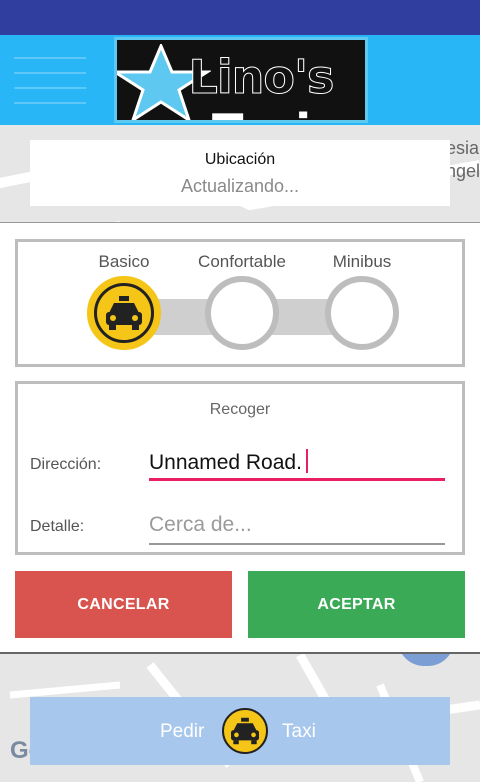  What do you see at coordinates (362, 261) in the screenshot?
I see `category-label: Minibus` at bounding box center [362, 261].